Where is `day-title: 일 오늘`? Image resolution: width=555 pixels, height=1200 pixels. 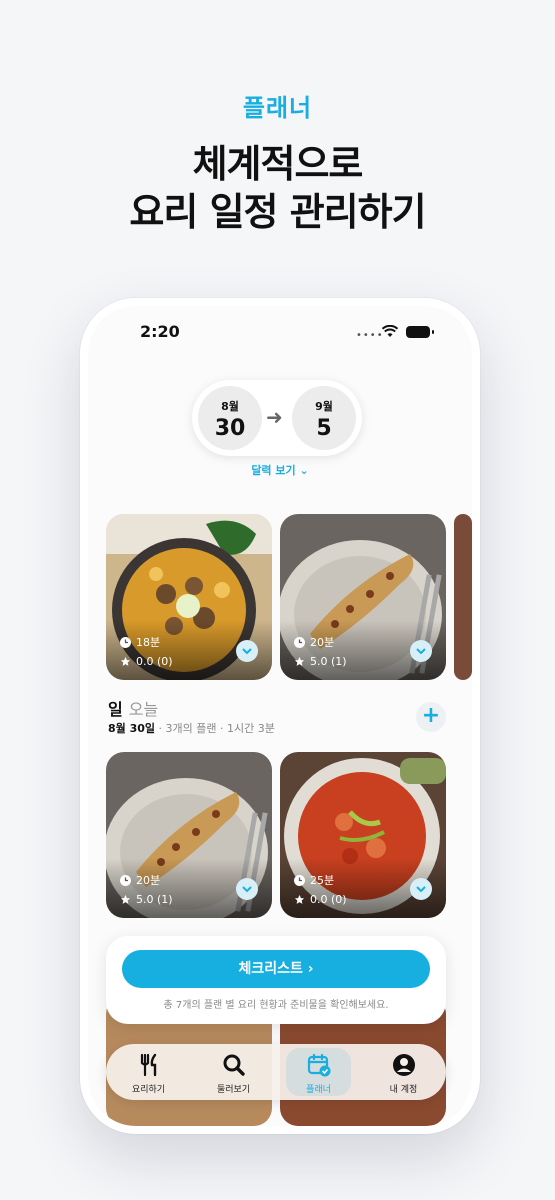
day-title: 일 오늘 is located at coordinates (133, 708).